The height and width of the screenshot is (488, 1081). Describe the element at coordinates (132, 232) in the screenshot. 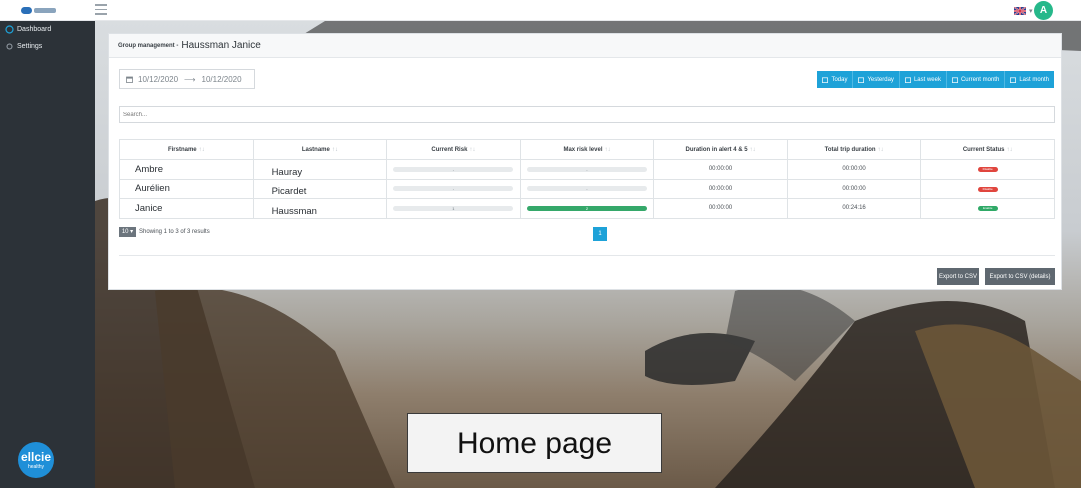

I see `chevron-down-icon: ▾` at that location.